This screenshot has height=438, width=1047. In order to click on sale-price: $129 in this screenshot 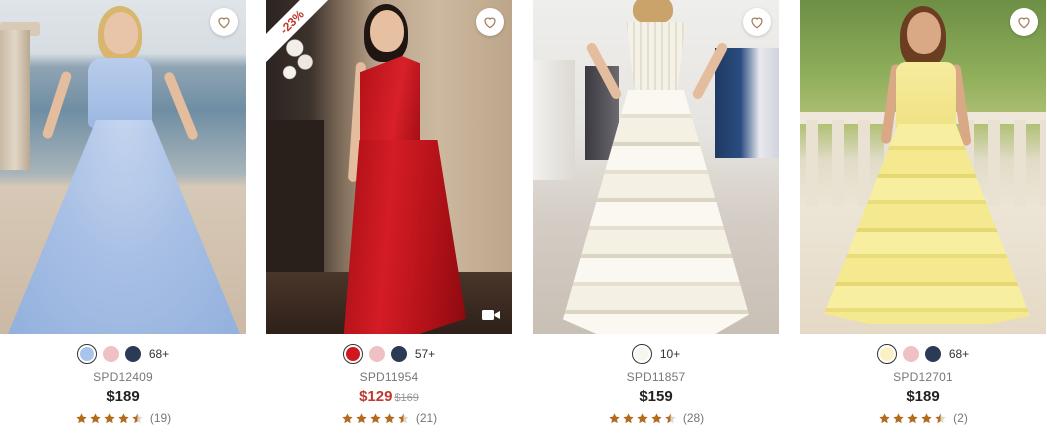, I will do `click(376, 396)`.